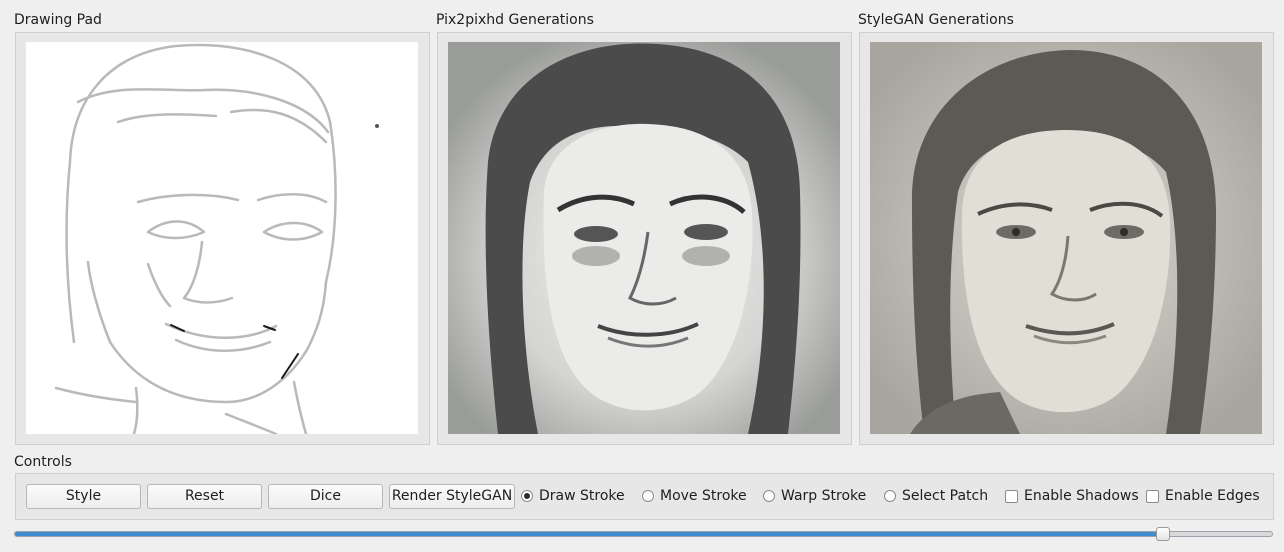 This screenshot has width=1284, height=552. Describe the element at coordinates (1081, 496) in the screenshot. I see `enable-shadows-label: Enable Shadows` at that location.